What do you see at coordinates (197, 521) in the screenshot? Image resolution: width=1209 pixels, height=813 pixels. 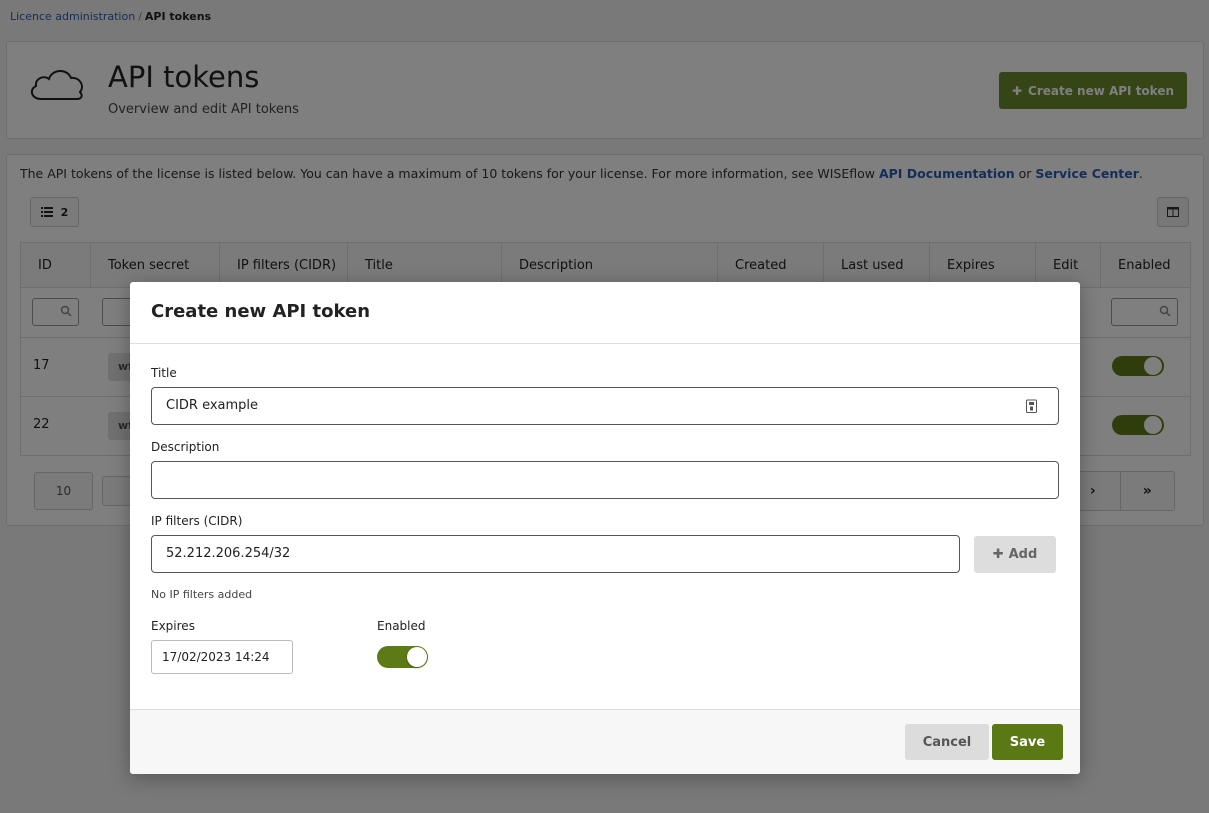 I see `ip-filters-label: IP filters (CIDR)` at bounding box center [197, 521].